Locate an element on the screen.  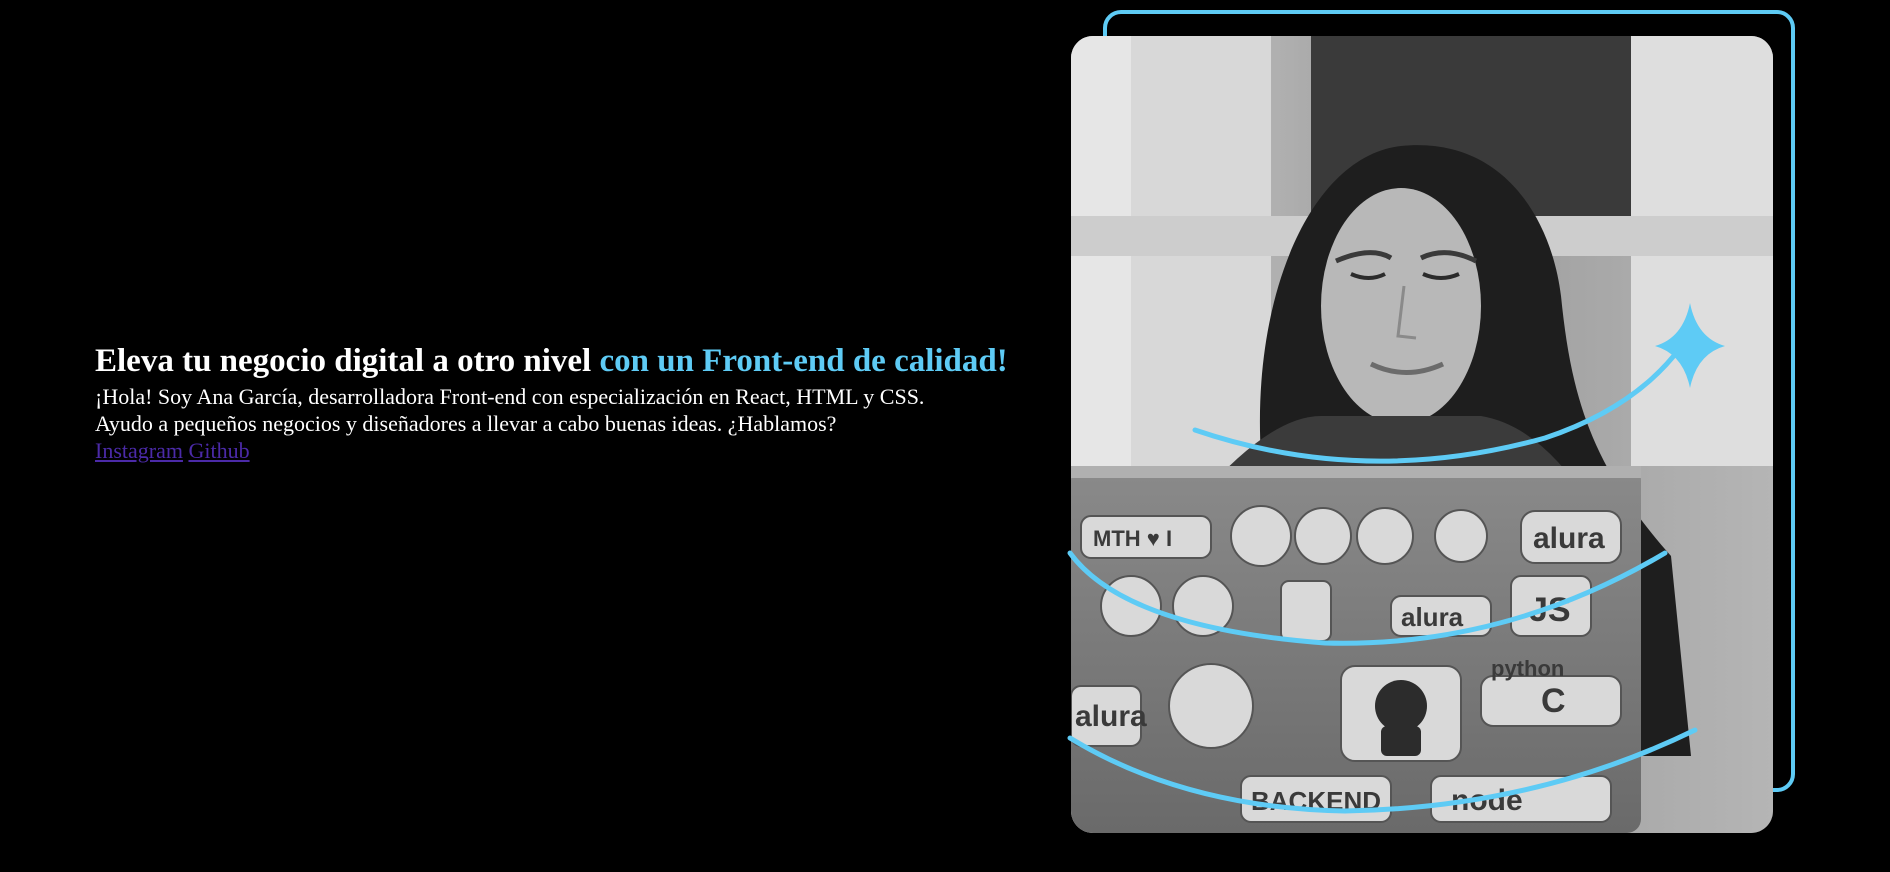
sticker-alura-3: alura is located at coordinates (1111, 716).